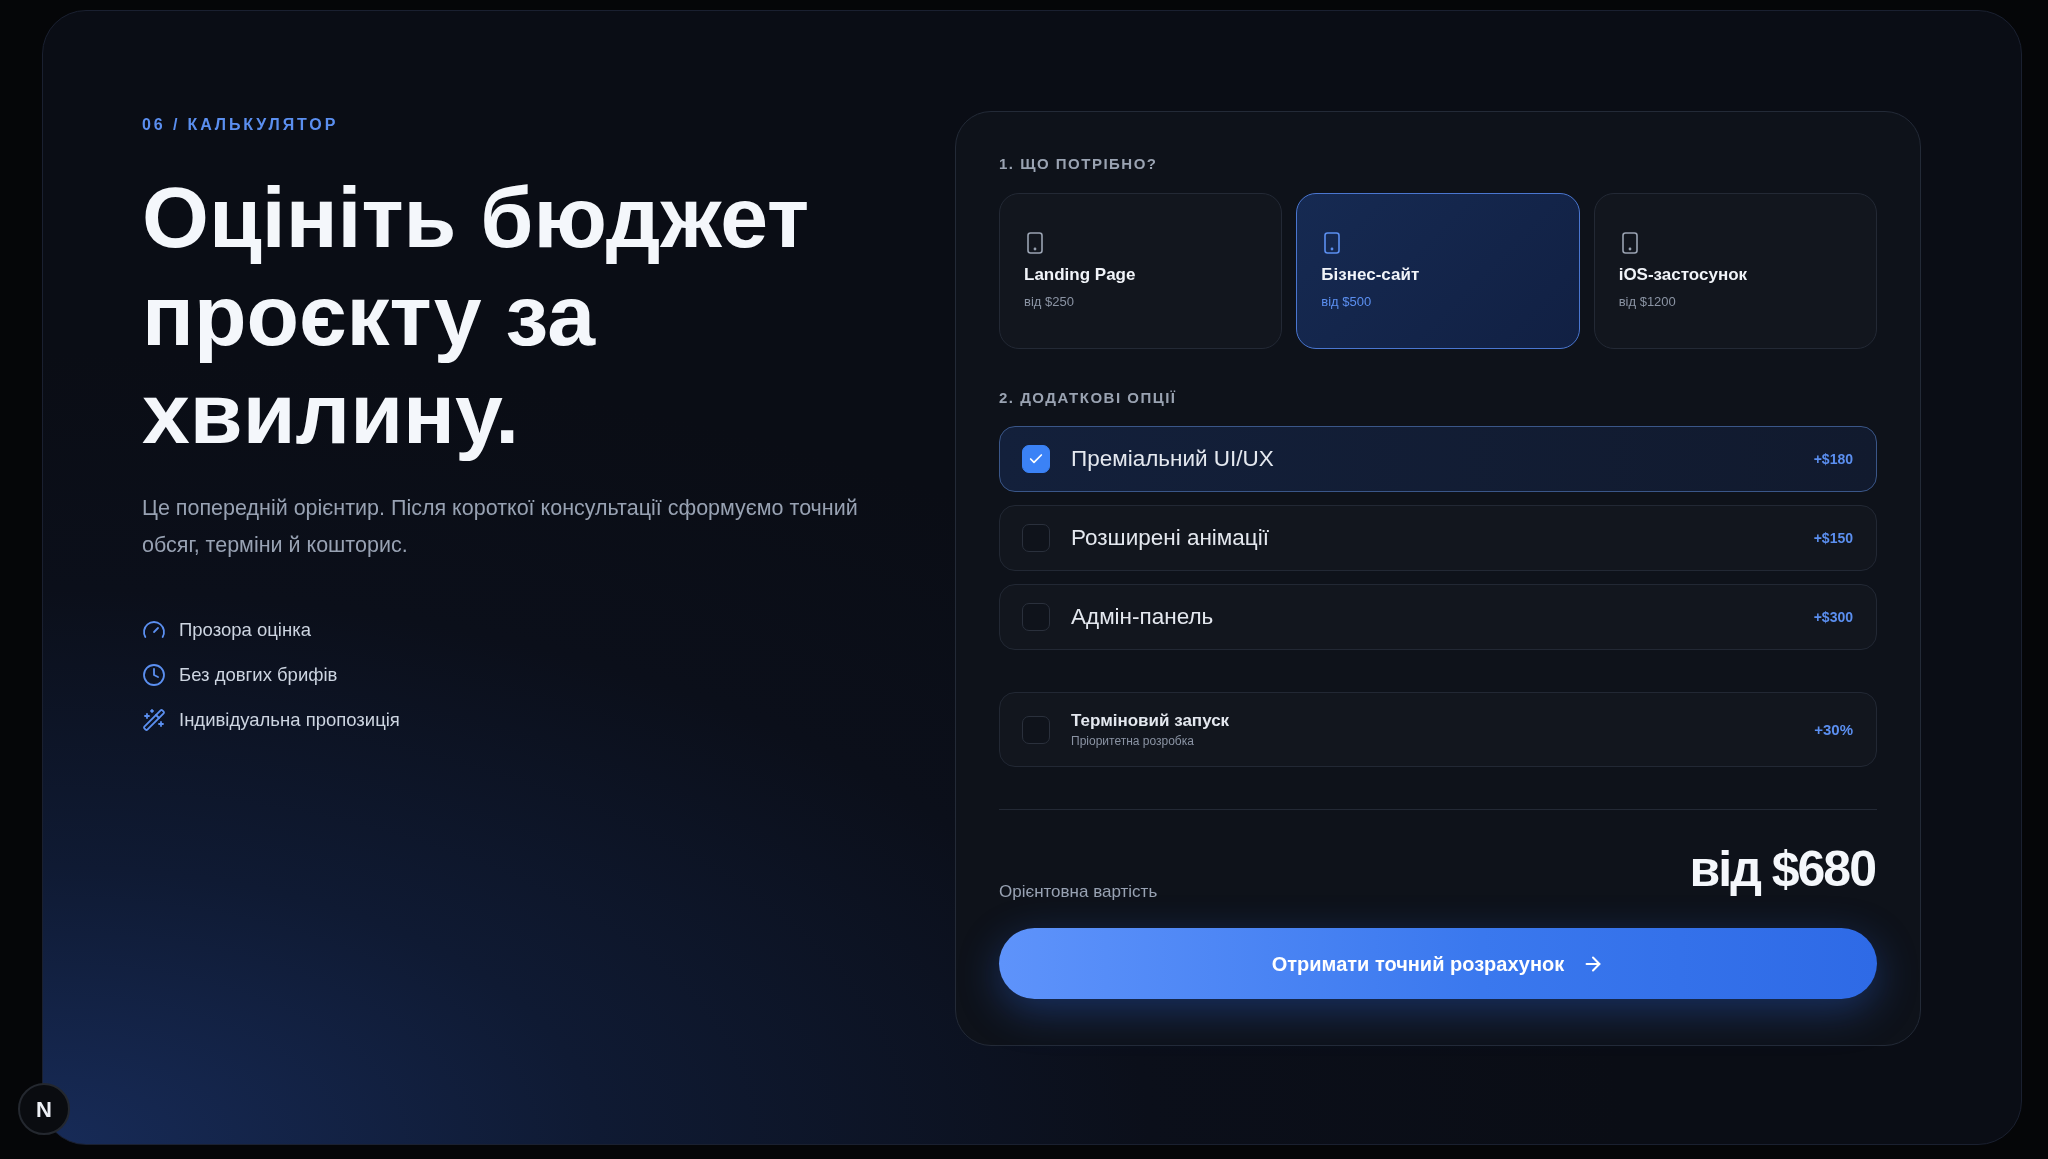  What do you see at coordinates (245, 630) in the screenshot?
I see `feature-text: Прозора оцінка` at bounding box center [245, 630].